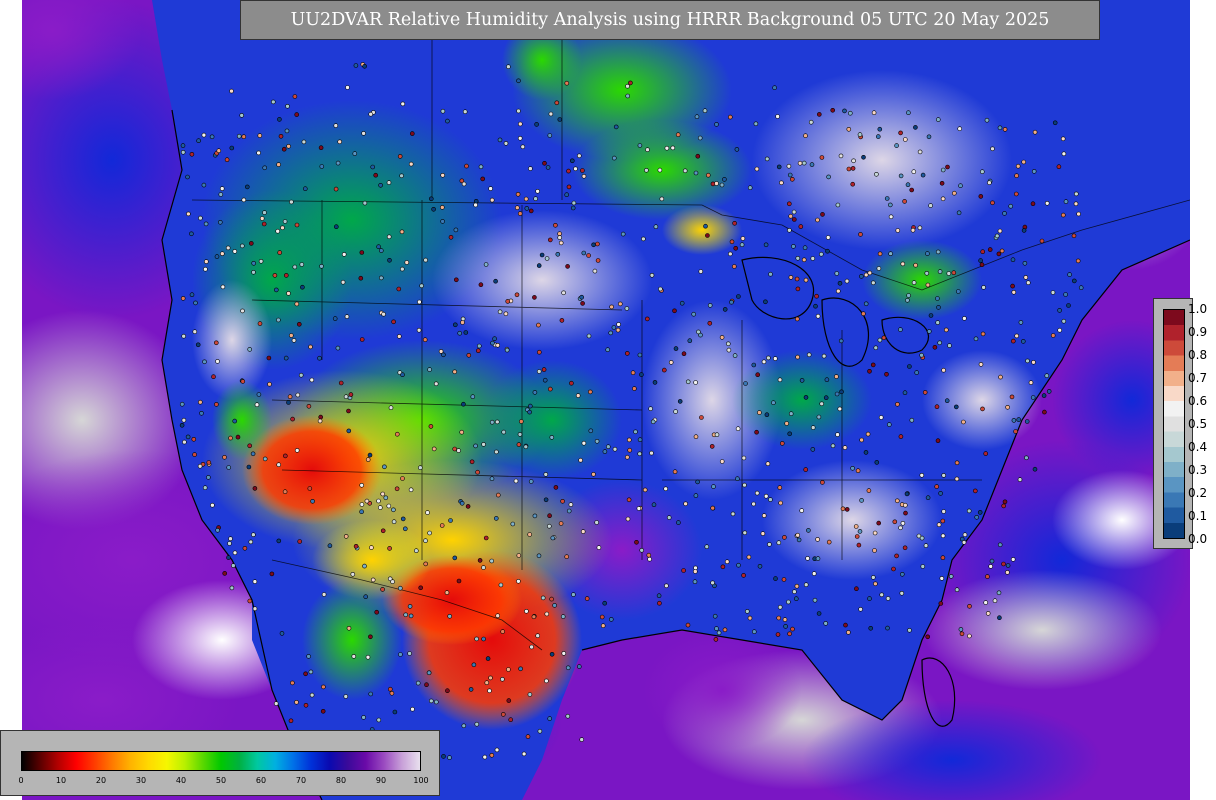 The image size is (1216, 800). I want to click on rh-tick: 30, so click(141, 780).